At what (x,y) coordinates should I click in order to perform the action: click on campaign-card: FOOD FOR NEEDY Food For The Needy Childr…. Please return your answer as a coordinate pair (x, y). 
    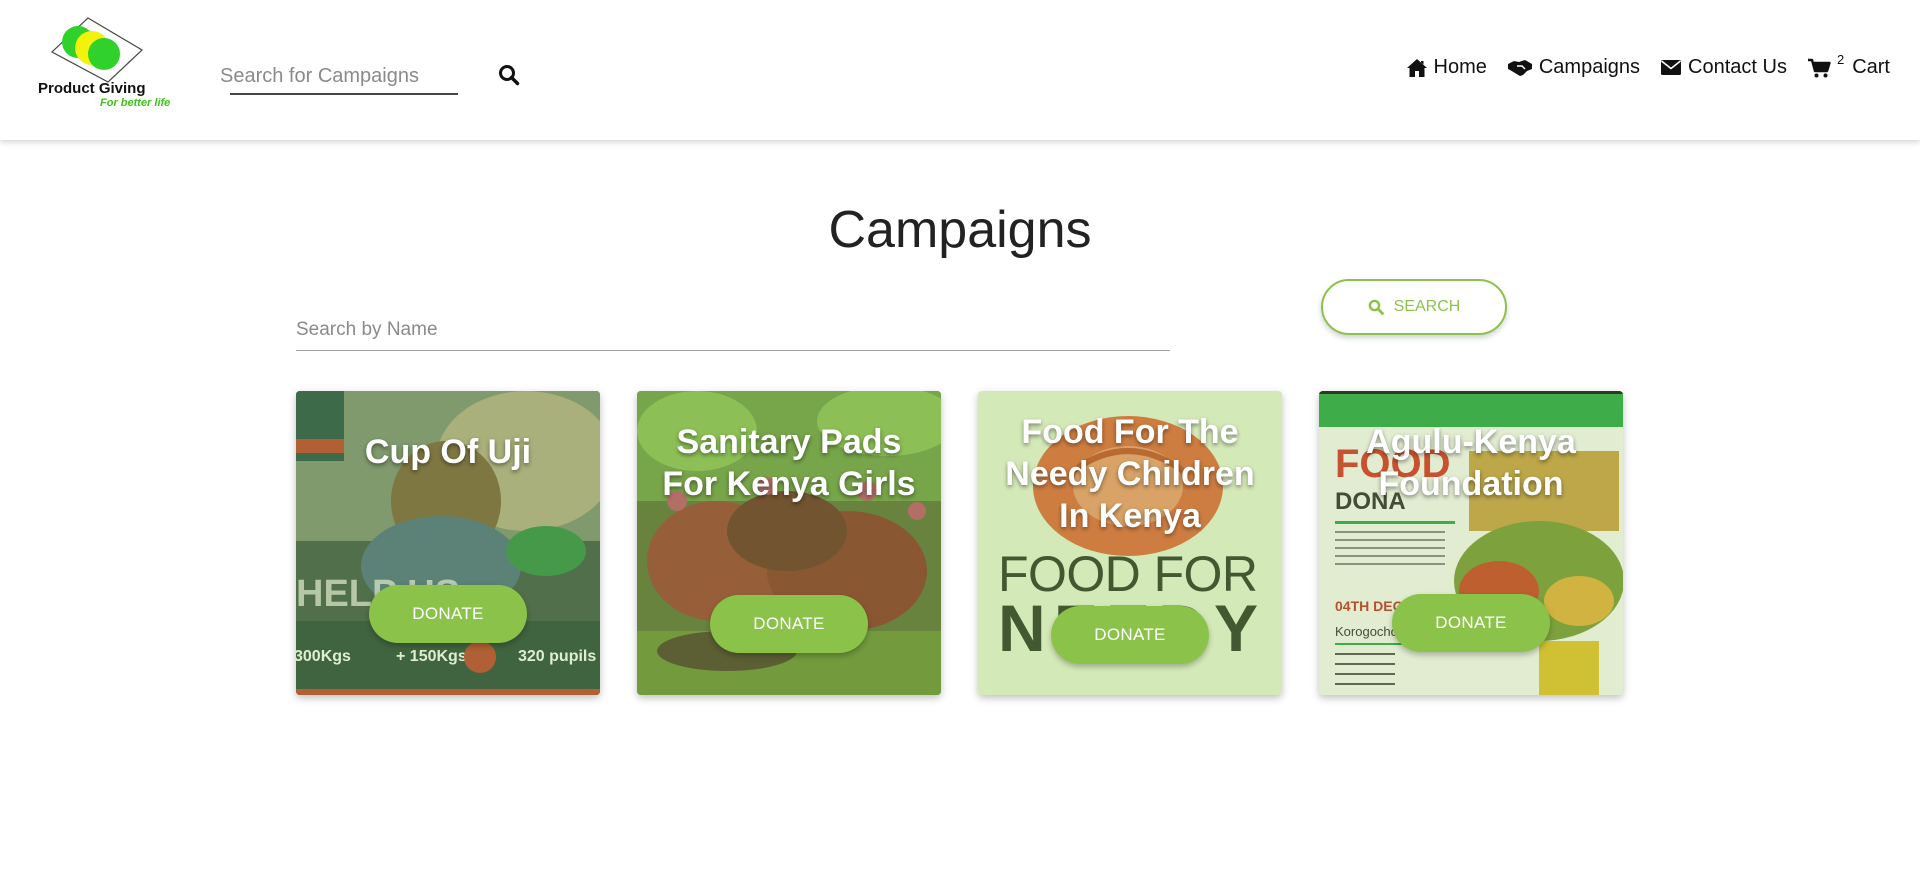
    Looking at the image, I should click on (1130, 543).